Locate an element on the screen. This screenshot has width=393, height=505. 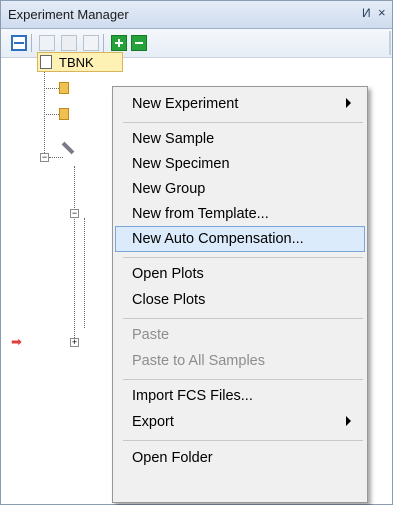
current-tube-arrow-icon: ➡ is located at coordinates (16, 341).